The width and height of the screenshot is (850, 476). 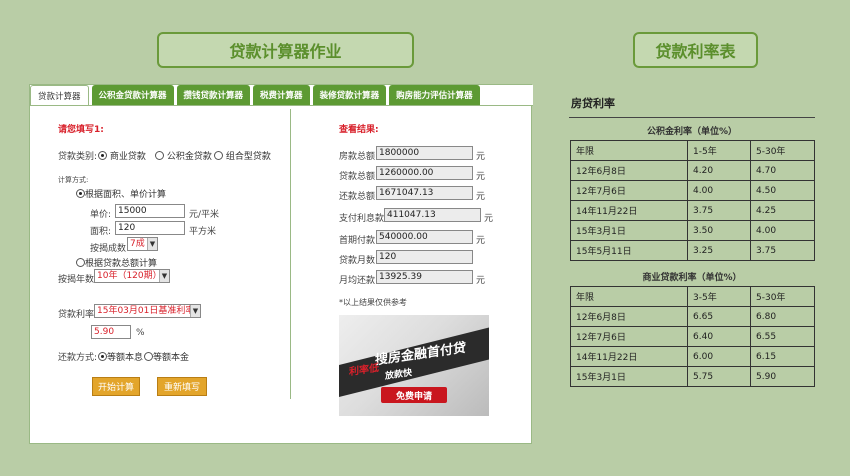 What do you see at coordinates (719, 296) in the screenshot?
I see `table-cell: 3-5年` at bounding box center [719, 296].